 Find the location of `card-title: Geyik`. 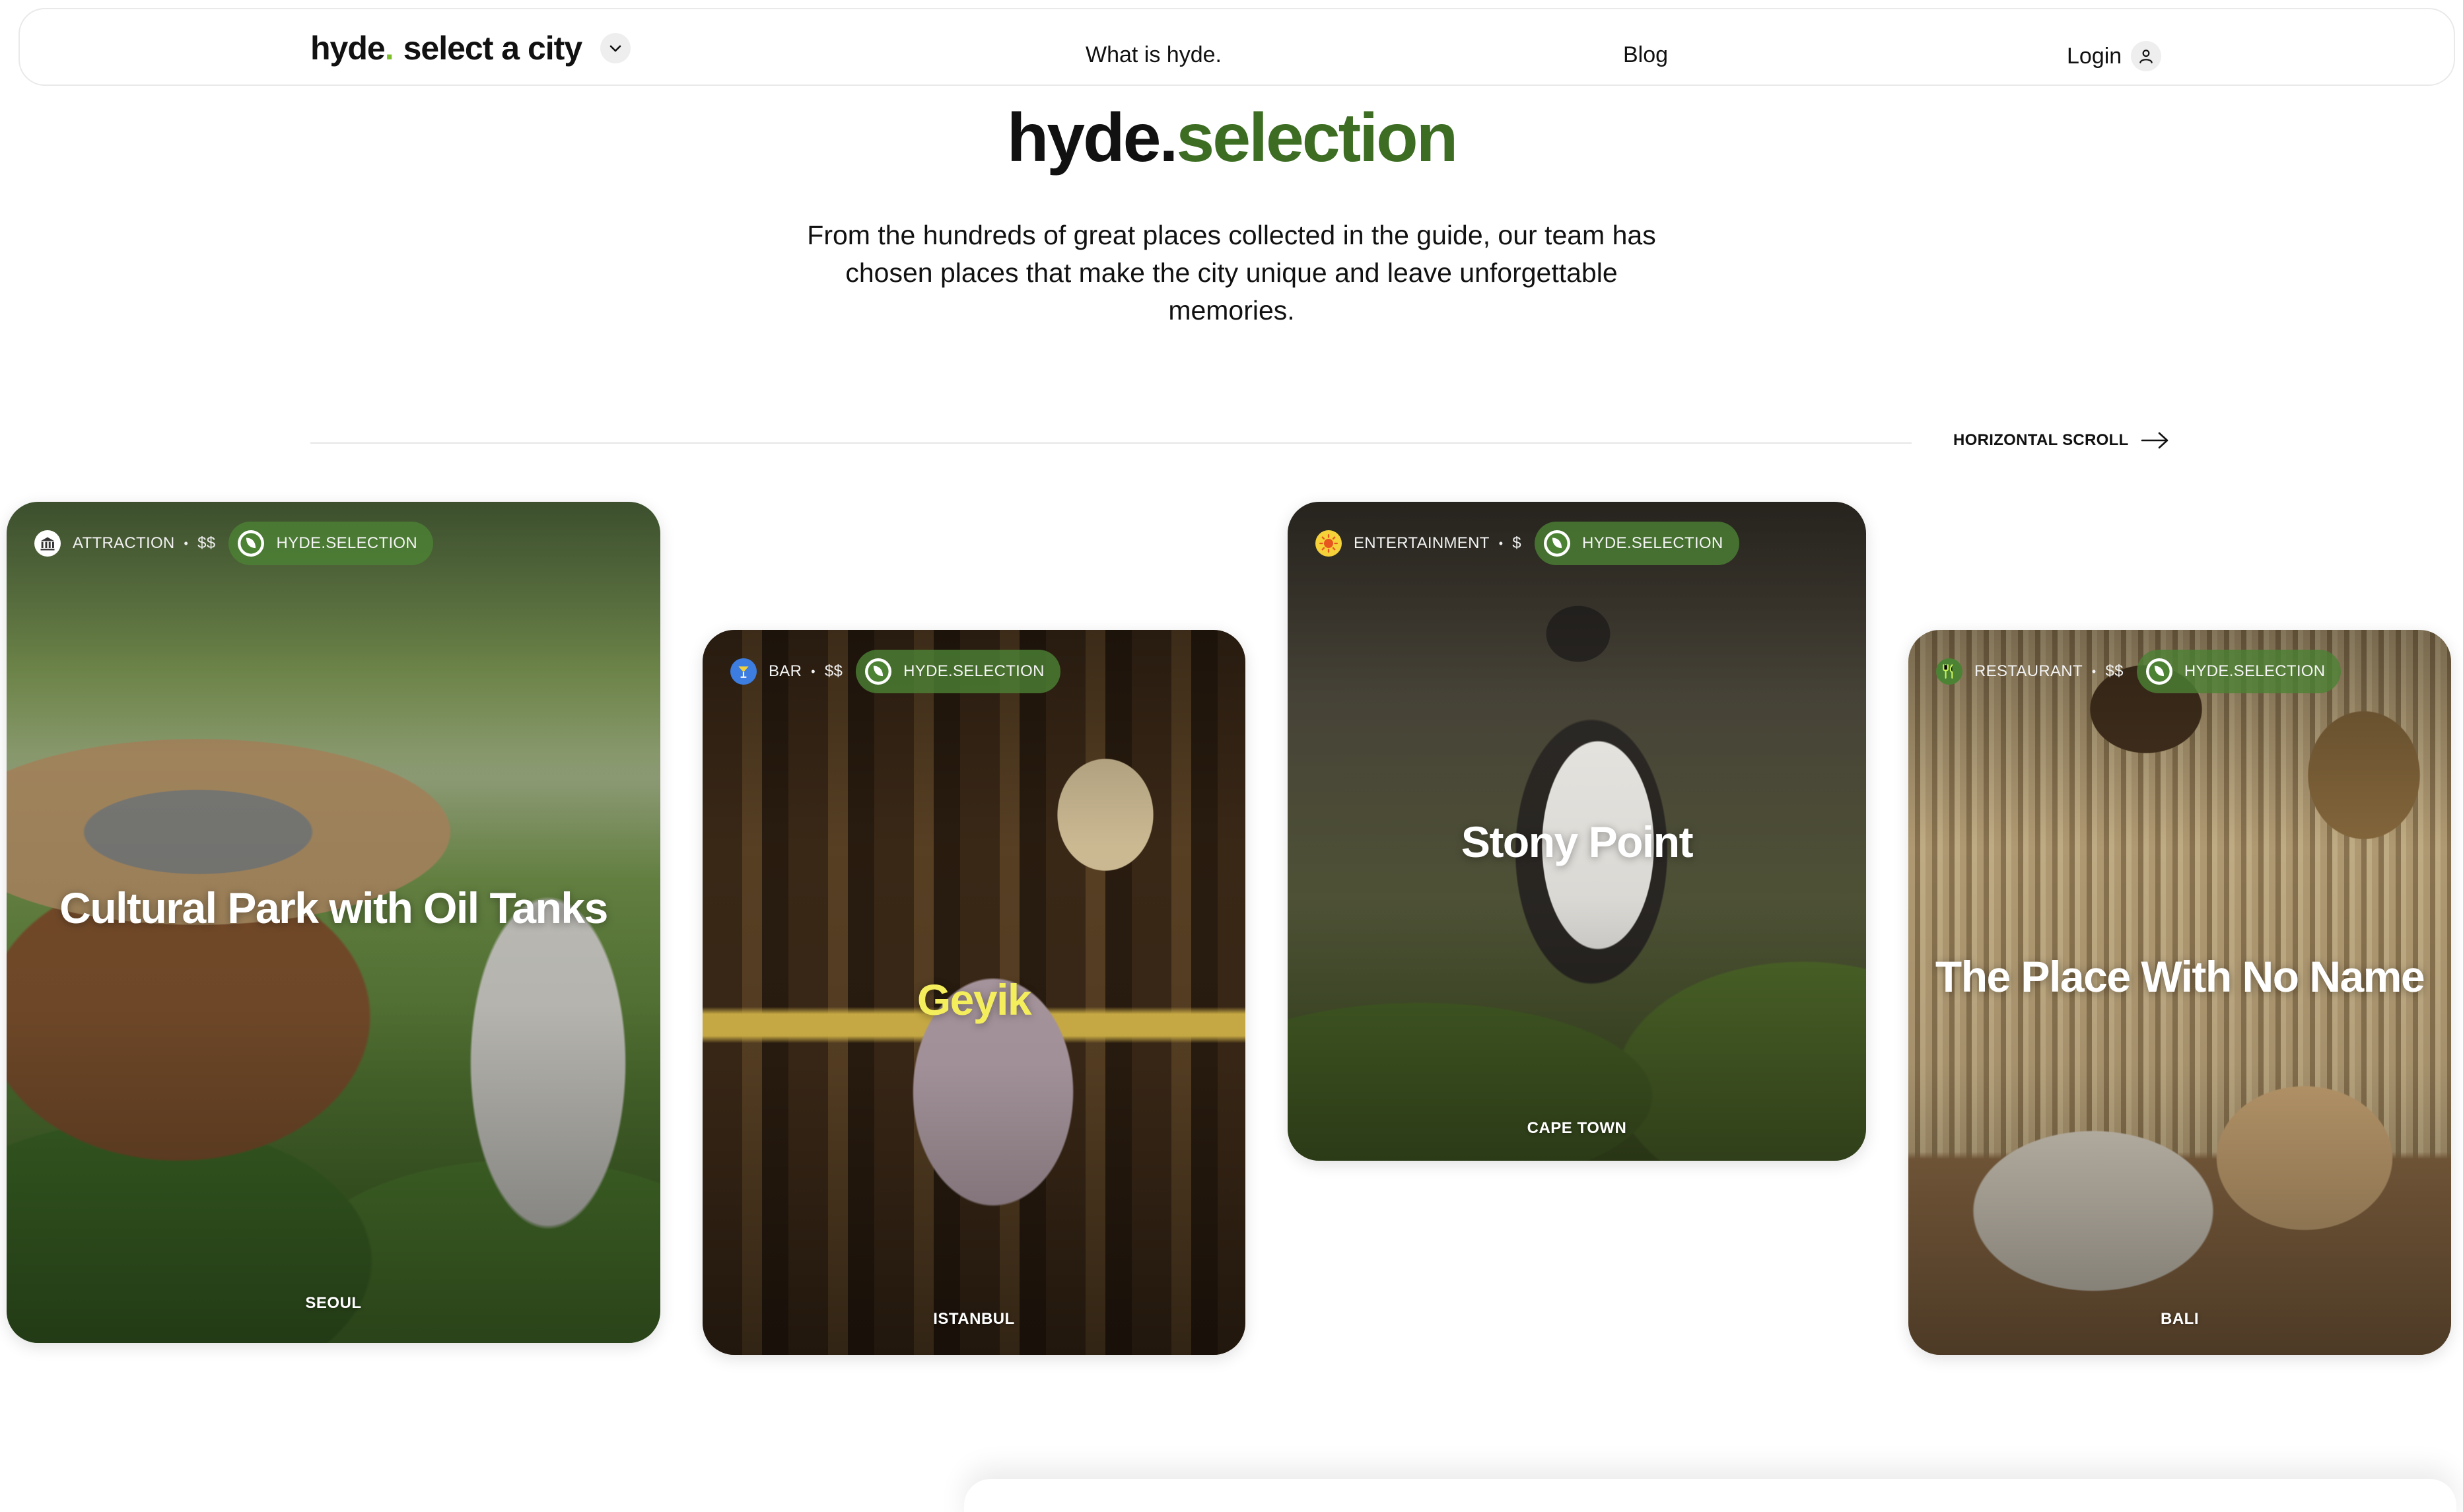

card-title: Geyik is located at coordinates (974, 1000).